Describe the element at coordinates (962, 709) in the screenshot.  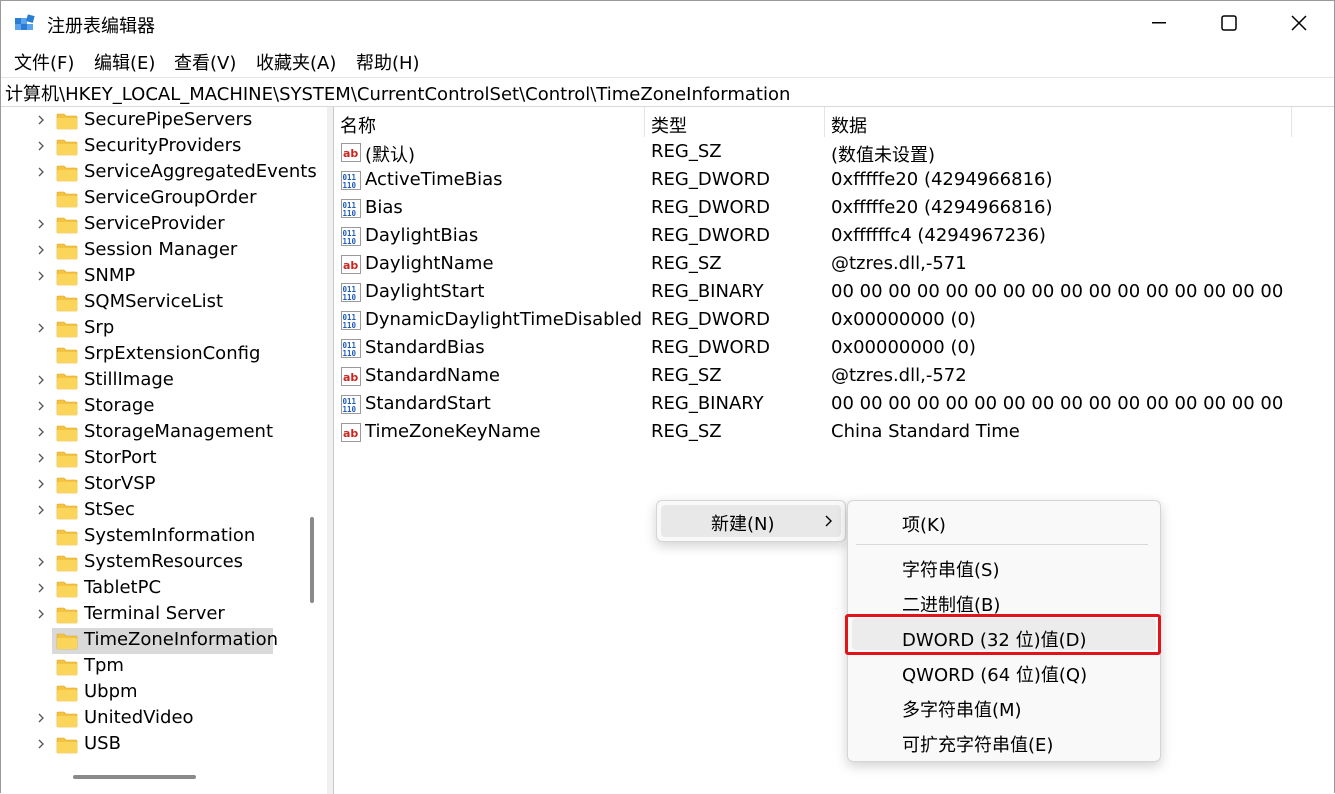
I see `submenu-multi-string-value: 多字符串值(M)` at that location.